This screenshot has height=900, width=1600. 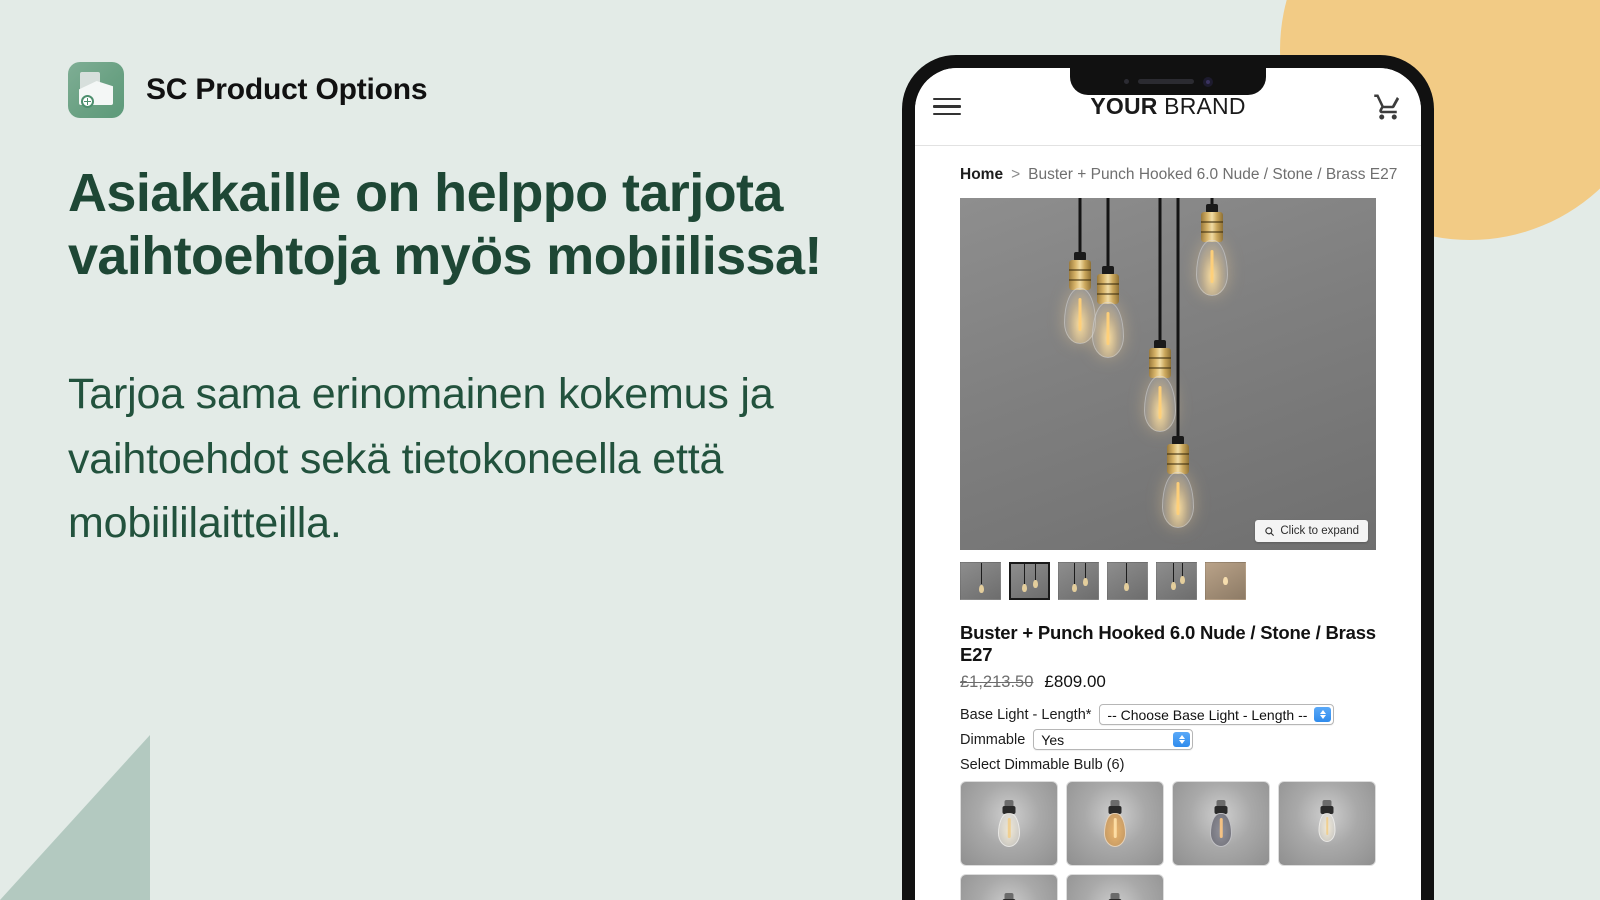 What do you see at coordinates (96, 90) in the screenshot?
I see `image-plus-icon` at bounding box center [96, 90].